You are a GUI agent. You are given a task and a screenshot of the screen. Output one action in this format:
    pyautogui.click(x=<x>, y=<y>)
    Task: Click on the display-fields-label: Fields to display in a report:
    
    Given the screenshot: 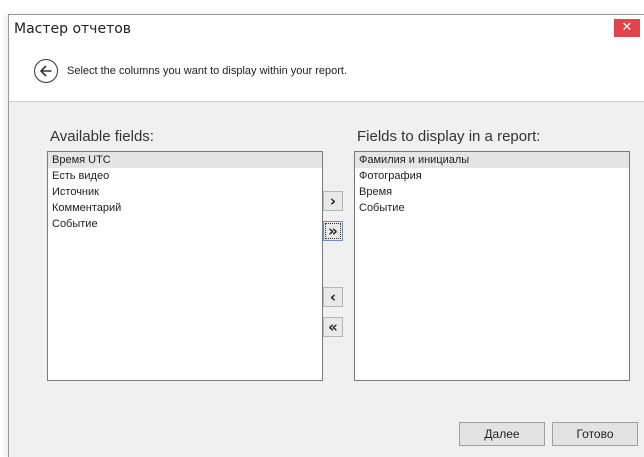 What is the action you would take?
    pyautogui.click(x=449, y=136)
    